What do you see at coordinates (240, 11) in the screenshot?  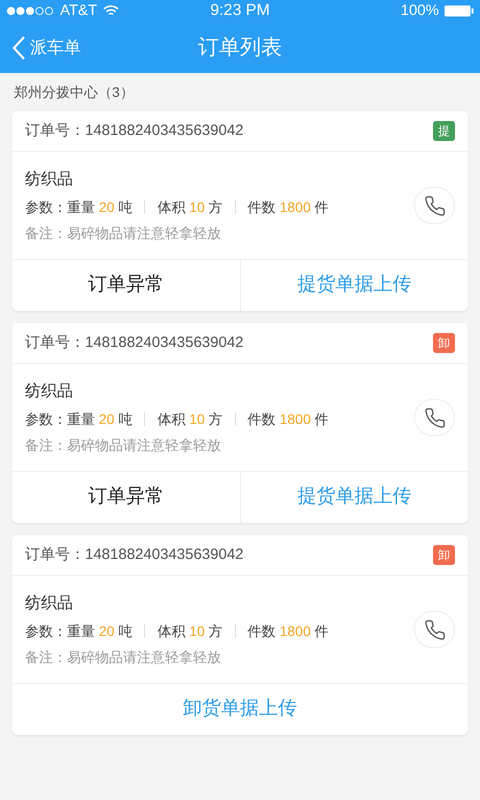 I see `clock-time: 9:23 PM` at bounding box center [240, 11].